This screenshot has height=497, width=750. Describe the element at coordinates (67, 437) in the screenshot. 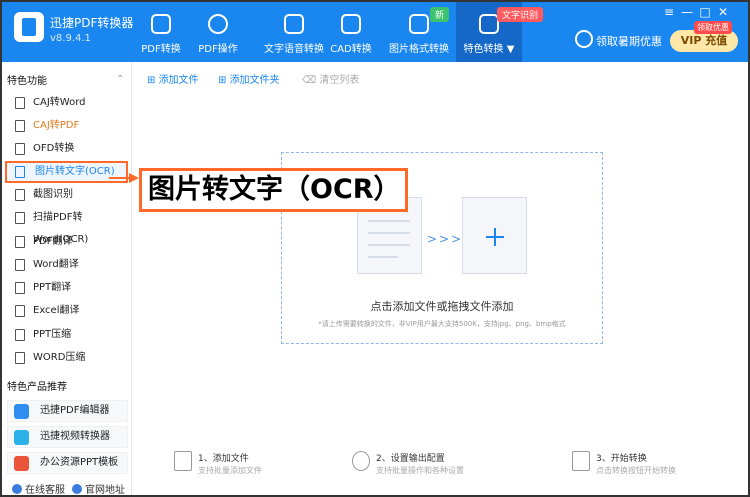

I see `product-video-converter: 迅捷视频转换器` at that location.